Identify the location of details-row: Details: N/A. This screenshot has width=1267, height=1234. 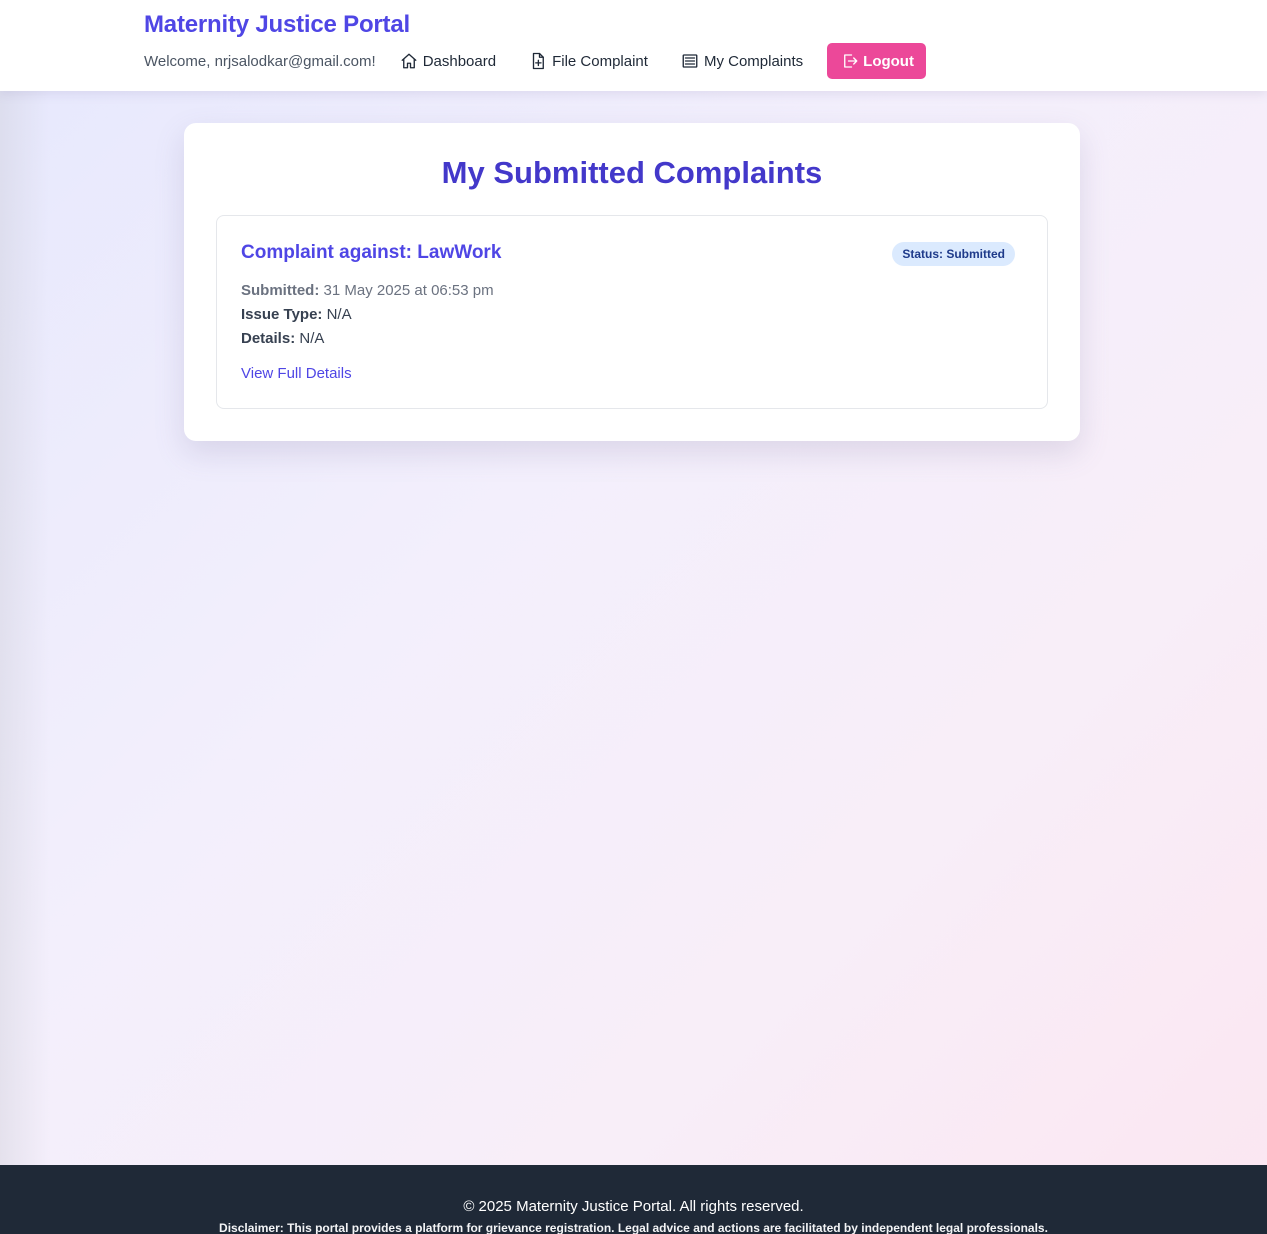
(282, 338).